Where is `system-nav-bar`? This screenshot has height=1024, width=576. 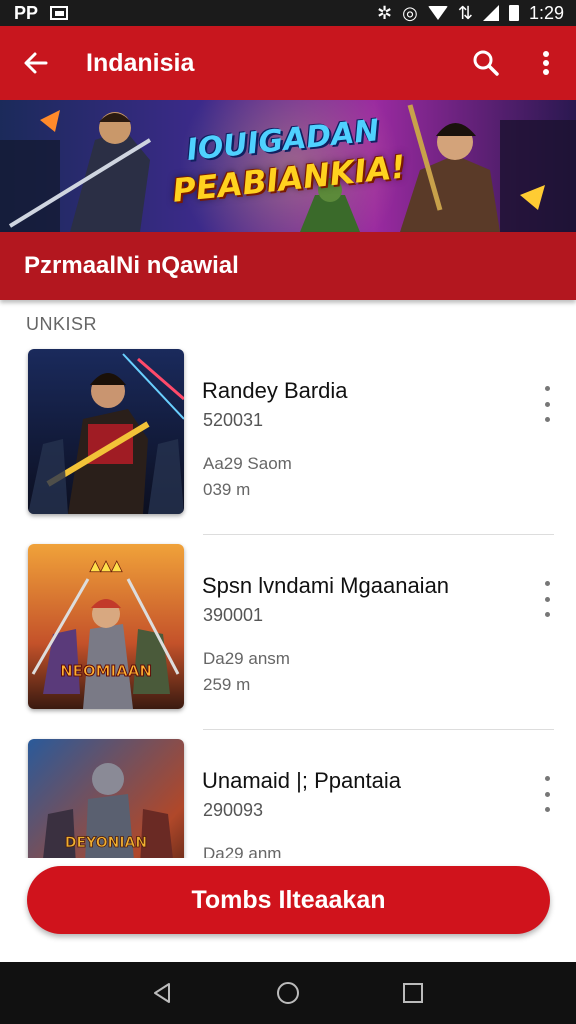
system-nav-bar is located at coordinates (288, 993).